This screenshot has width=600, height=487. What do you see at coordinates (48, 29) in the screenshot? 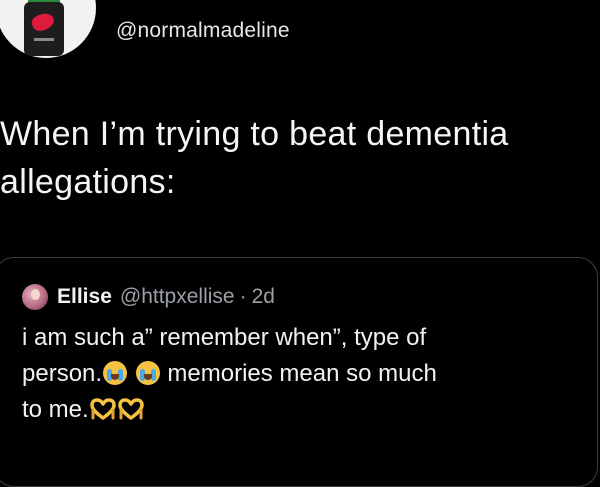
I see `author-avatar` at bounding box center [48, 29].